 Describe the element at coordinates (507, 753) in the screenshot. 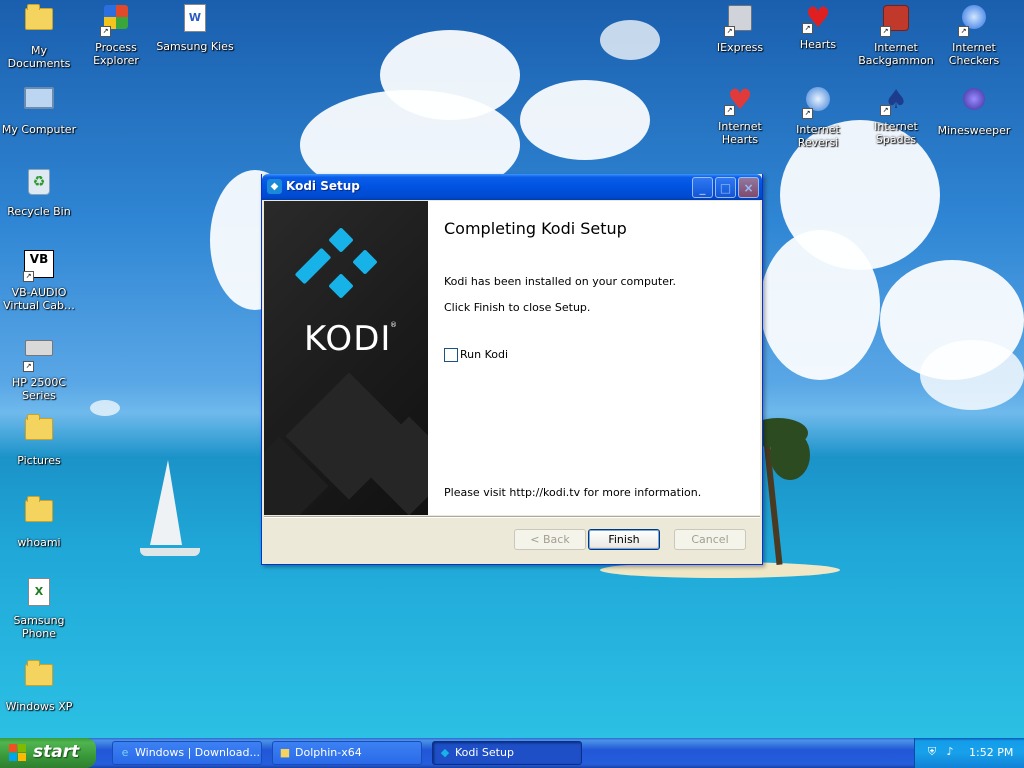

I see `taskbar-item-kodi-setup: ◆ Kodi Setup` at that location.